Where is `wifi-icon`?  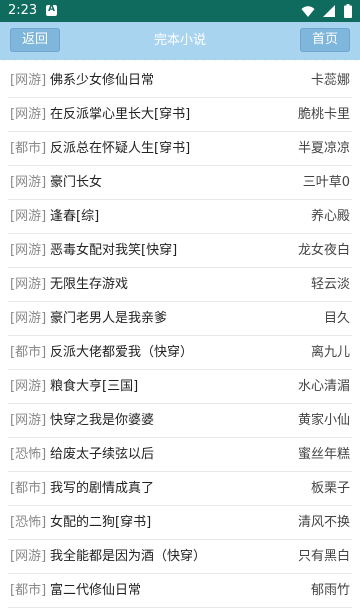
wifi-icon is located at coordinates (308, 11).